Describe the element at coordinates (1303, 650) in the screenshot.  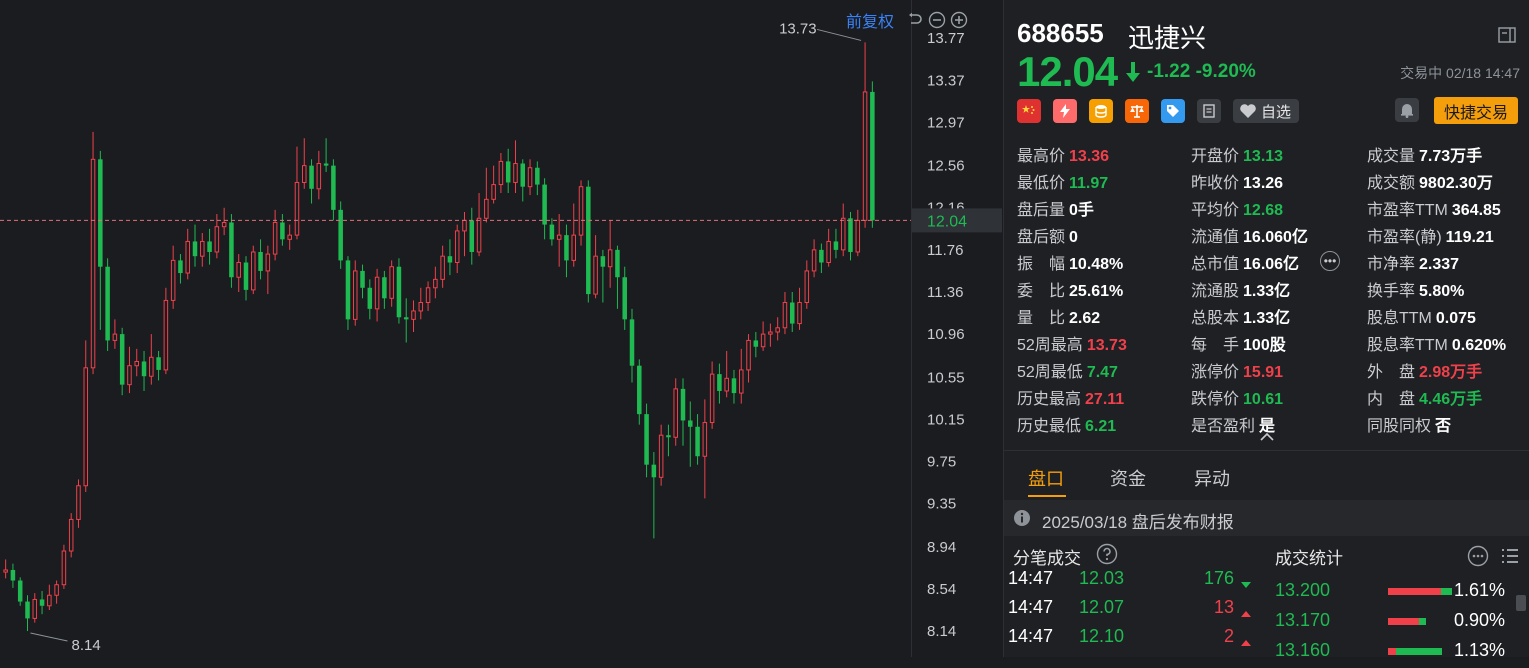
I see `trade-stat-price: 13.160` at that location.